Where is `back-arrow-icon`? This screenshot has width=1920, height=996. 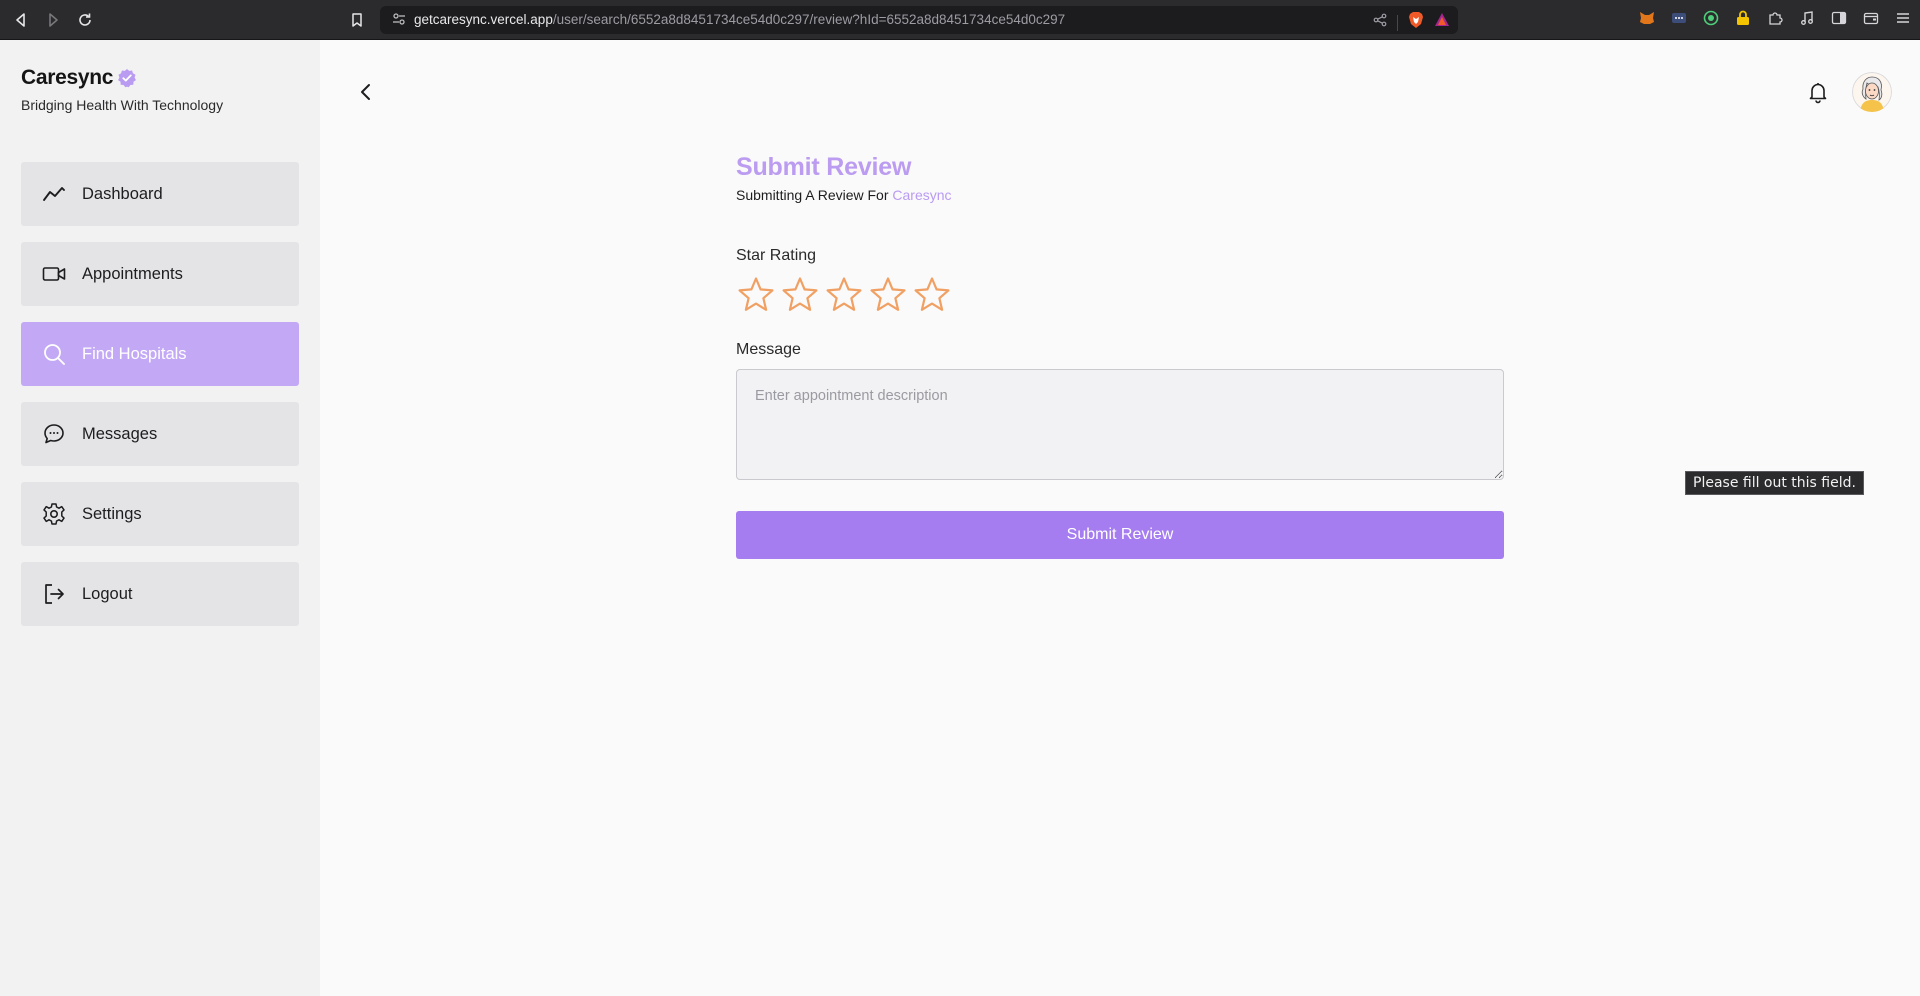 back-arrow-icon is located at coordinates (366, 92).